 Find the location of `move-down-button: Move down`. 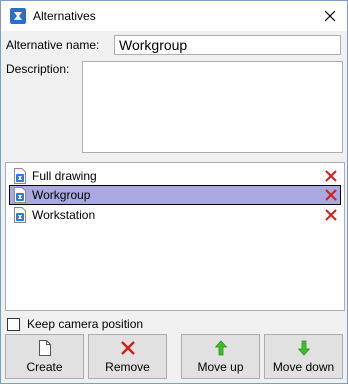

move-down-button: Move down is located at coordinates (303, 356).